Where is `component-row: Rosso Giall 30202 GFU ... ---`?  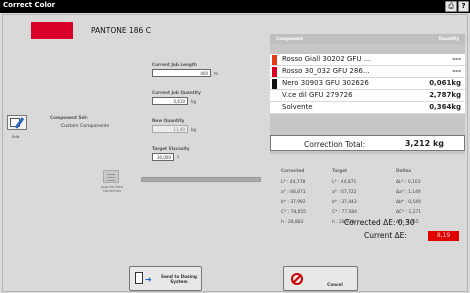
component-row: Rosso Giall 30202 GFU ... --- is located at coordinates (367, 60).